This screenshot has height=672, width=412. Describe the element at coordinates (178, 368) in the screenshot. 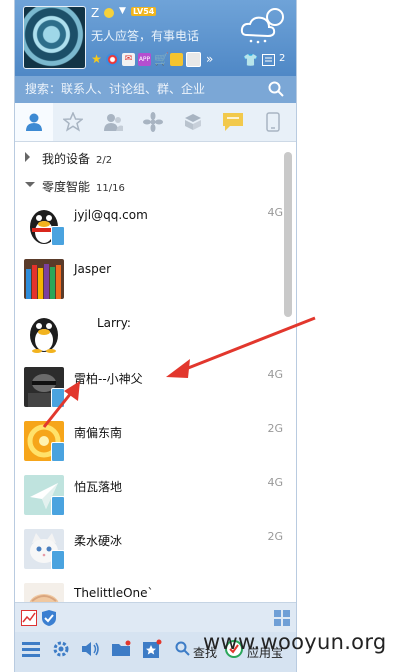

I see `annotation-arrowhead-main` at that location.